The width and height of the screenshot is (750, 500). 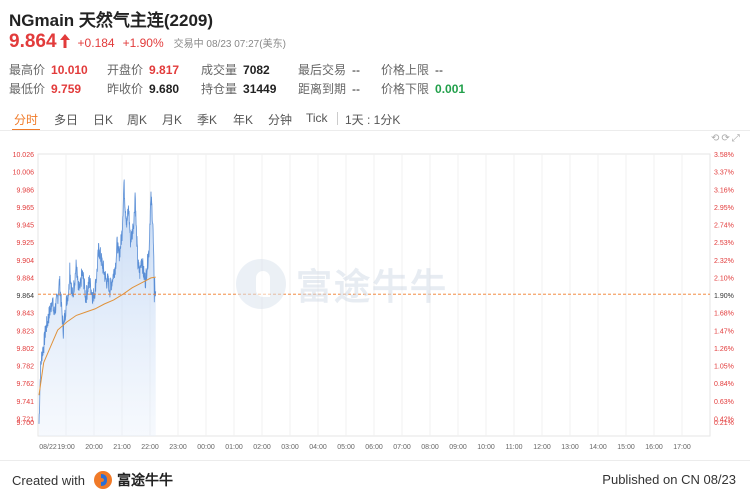 I want to click on x-tick-label: 15:00, so click(x=626, y=447).